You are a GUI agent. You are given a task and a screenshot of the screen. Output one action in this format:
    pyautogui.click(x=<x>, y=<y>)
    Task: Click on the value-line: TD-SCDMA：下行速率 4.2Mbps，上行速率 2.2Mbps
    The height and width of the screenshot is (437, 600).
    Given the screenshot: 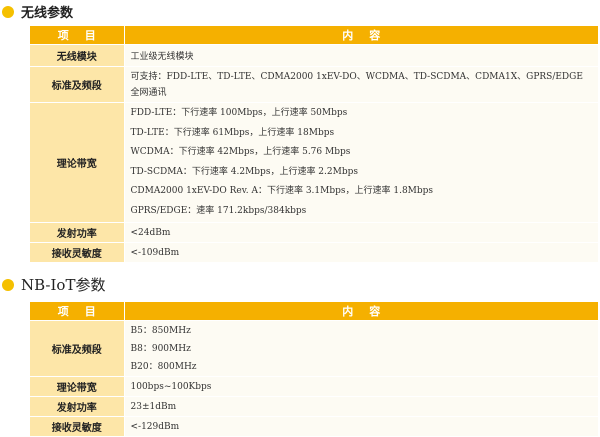 What is the action you would take?
    pyautogui.click(x=244, y=171)
    